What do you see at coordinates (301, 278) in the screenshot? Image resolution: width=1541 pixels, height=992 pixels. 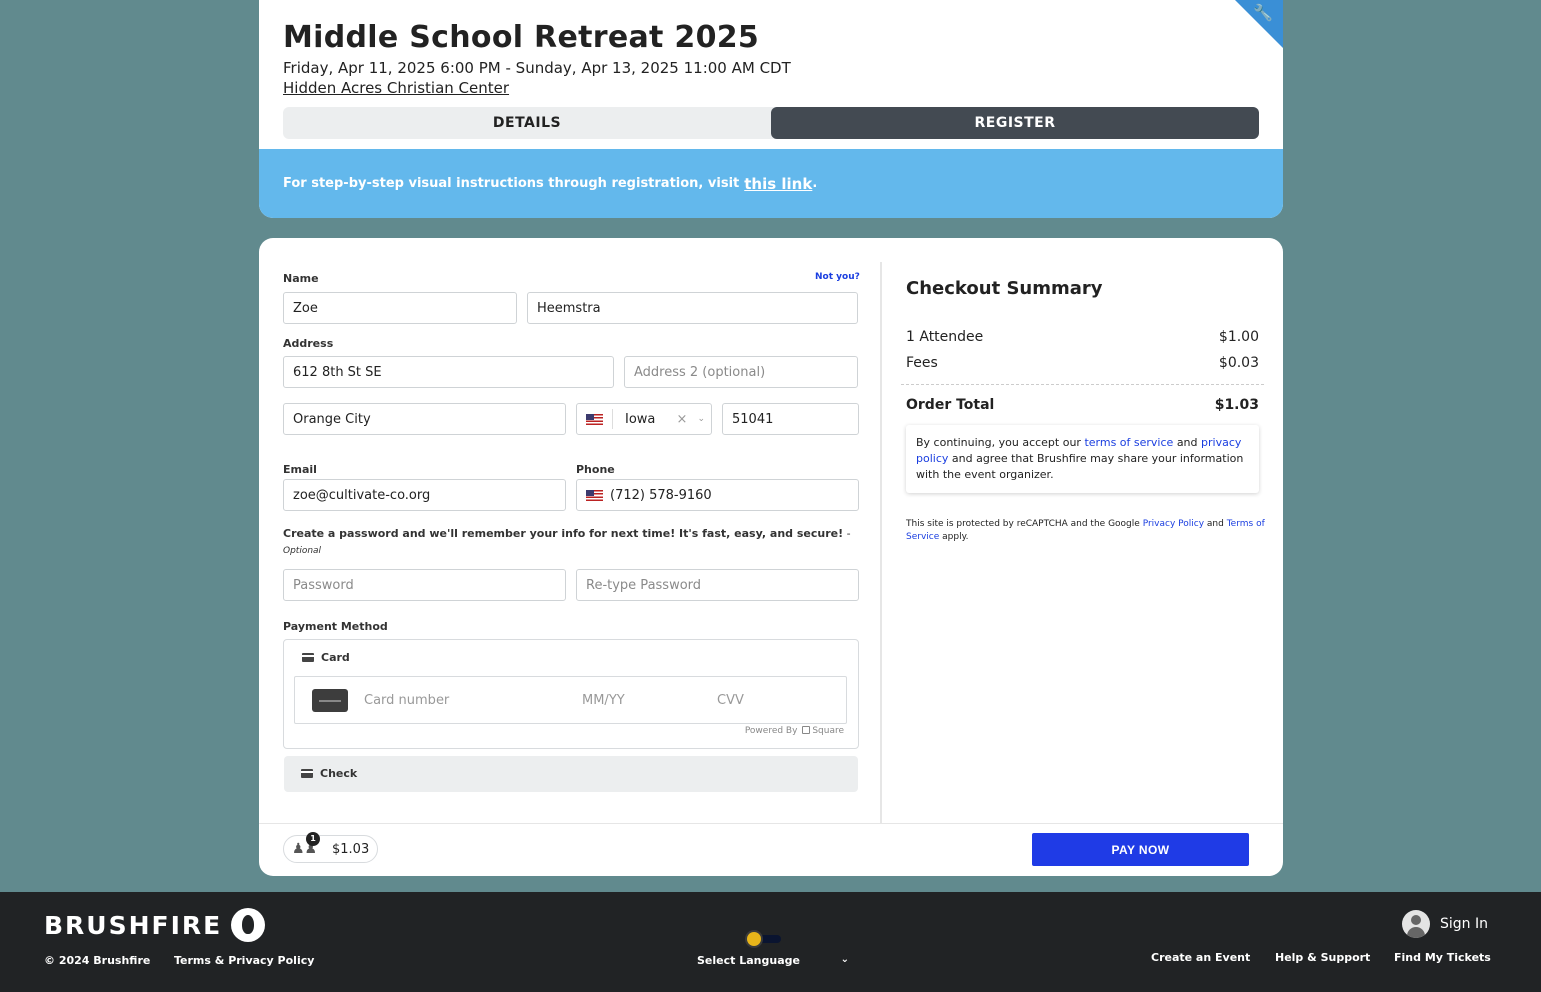 I see `name-label: Name` at bounding box center [301, 278].